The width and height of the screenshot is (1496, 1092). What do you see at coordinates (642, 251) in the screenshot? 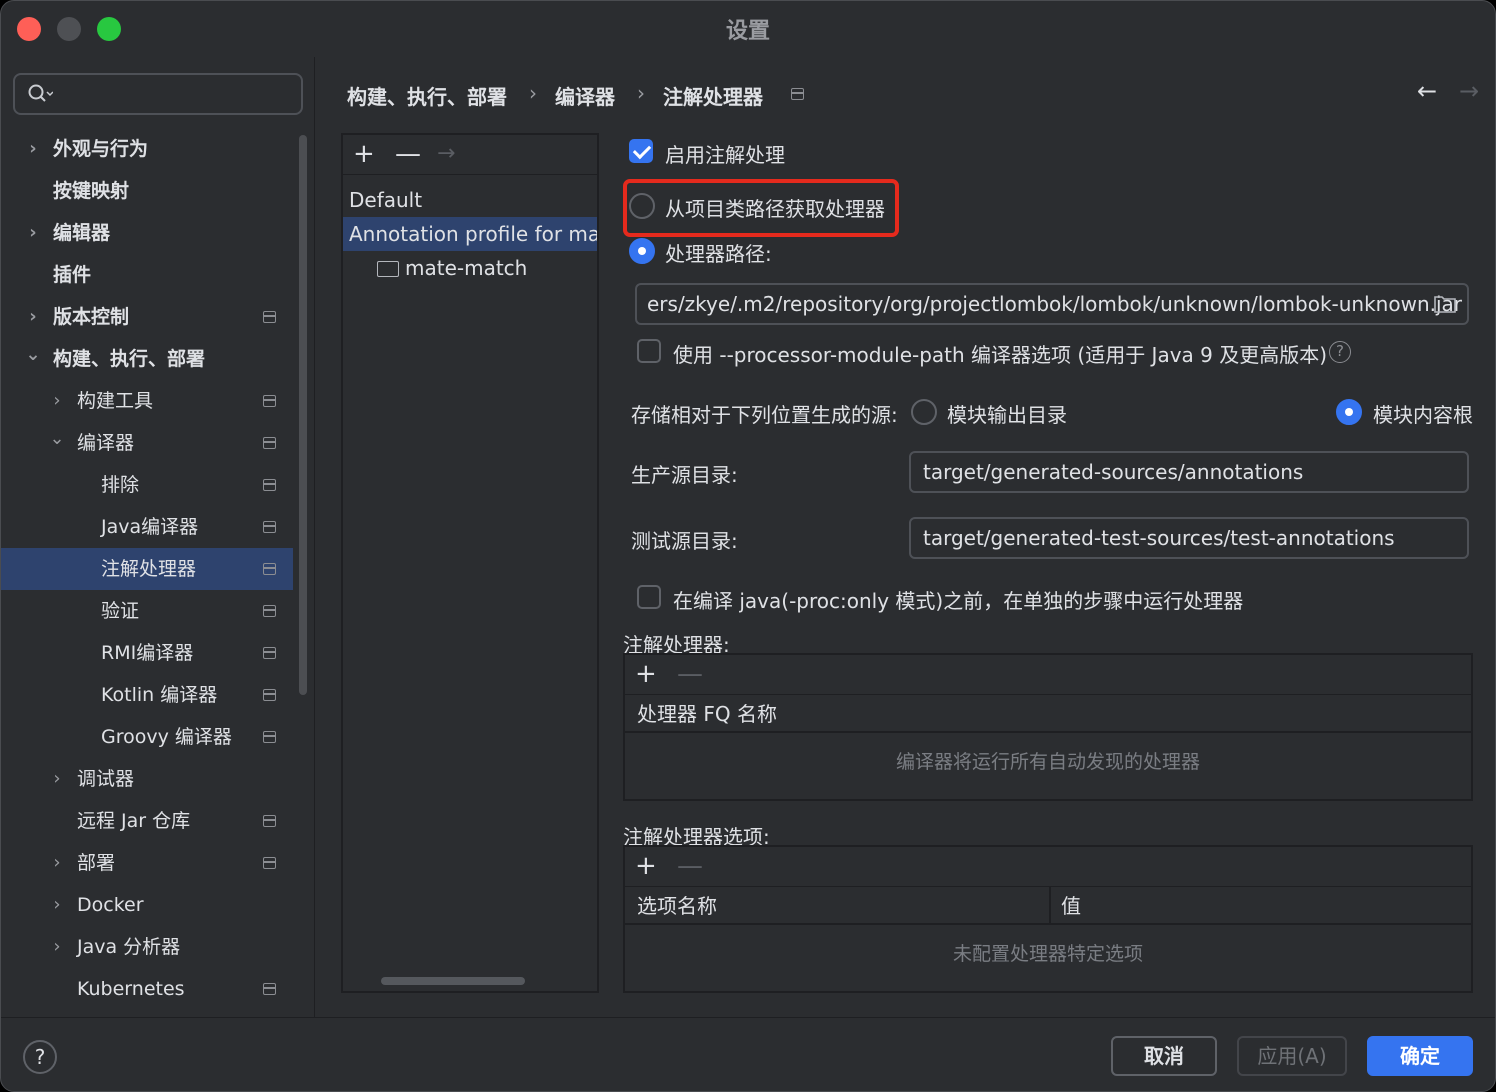
I see `processor-path-radio` at bounding box center [642, 251].